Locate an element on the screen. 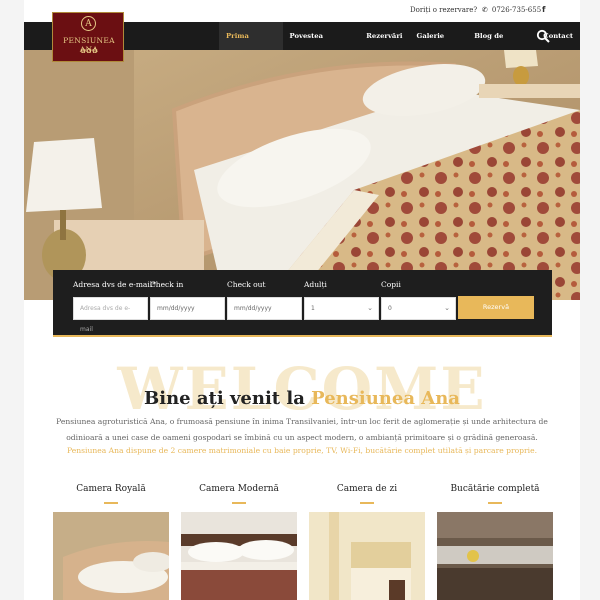 The image size is (600, 600). room-card-royal: Camera Royală is located at coordinates (111, 542).